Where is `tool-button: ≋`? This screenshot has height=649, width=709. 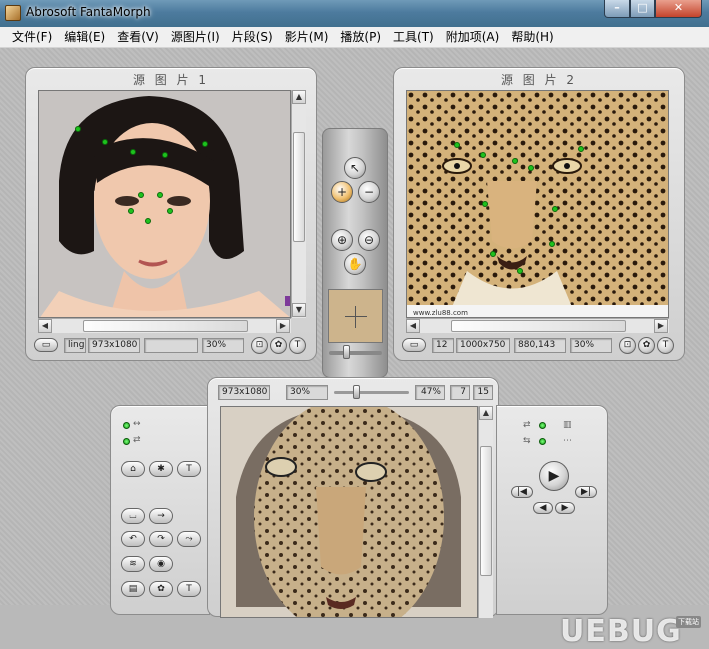
tool-button: ≋ is located at coordinates (133, 564).